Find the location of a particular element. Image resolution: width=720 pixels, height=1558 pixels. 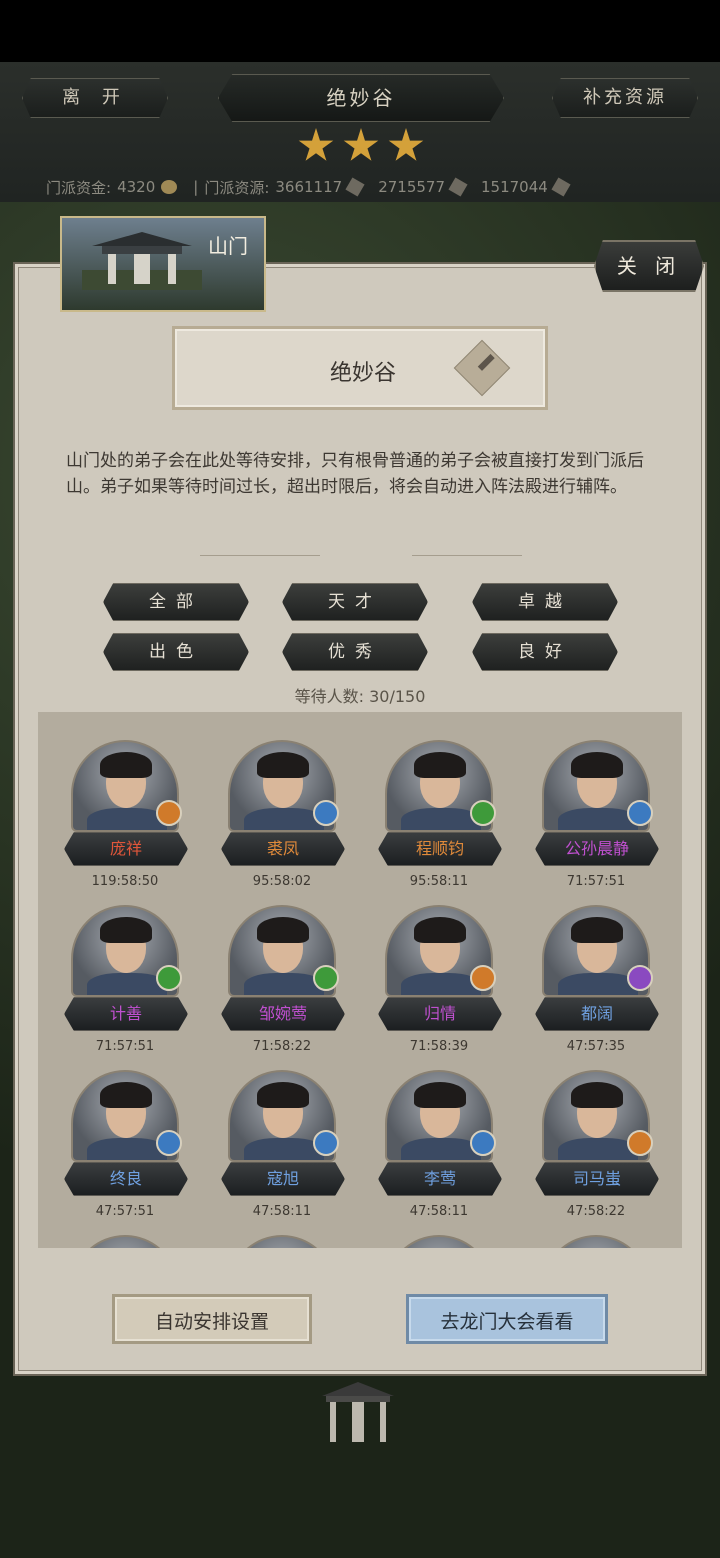

wait-timer: 95:58:11 is located at coordinates (439, 881).